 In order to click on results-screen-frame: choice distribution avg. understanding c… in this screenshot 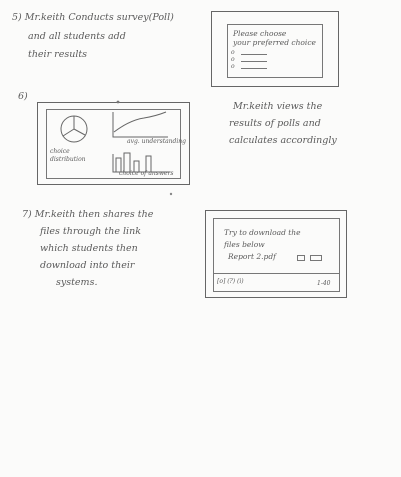, I will do `click(113, 143)`.